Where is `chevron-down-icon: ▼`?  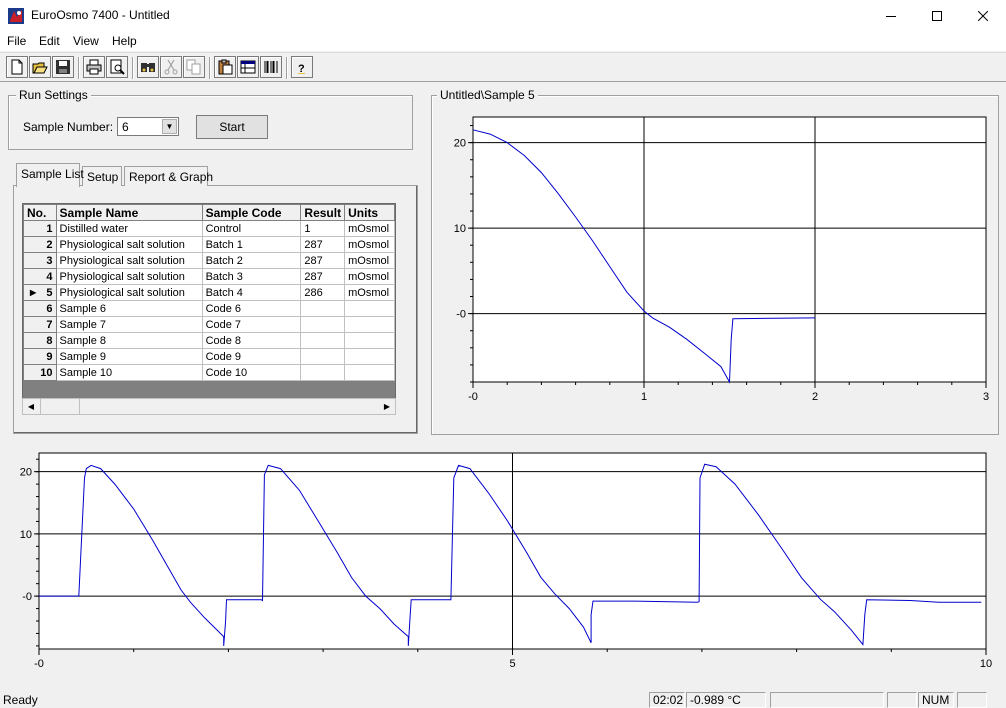
chevron-down-icon: ▼ is located at coordinates (169, 126).